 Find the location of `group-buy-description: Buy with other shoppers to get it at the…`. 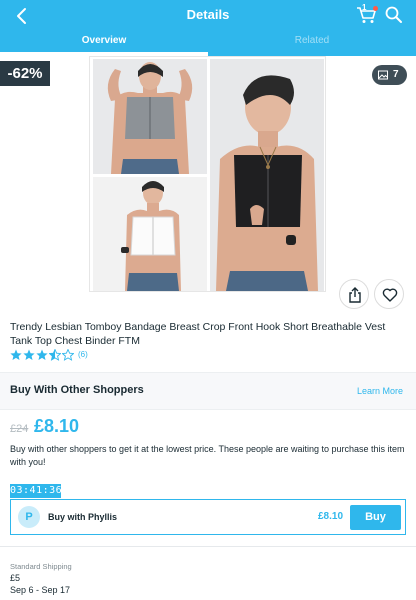

group-buy-description: Buy with other shoppers to get it at the… is located at coordinates (207, 455).